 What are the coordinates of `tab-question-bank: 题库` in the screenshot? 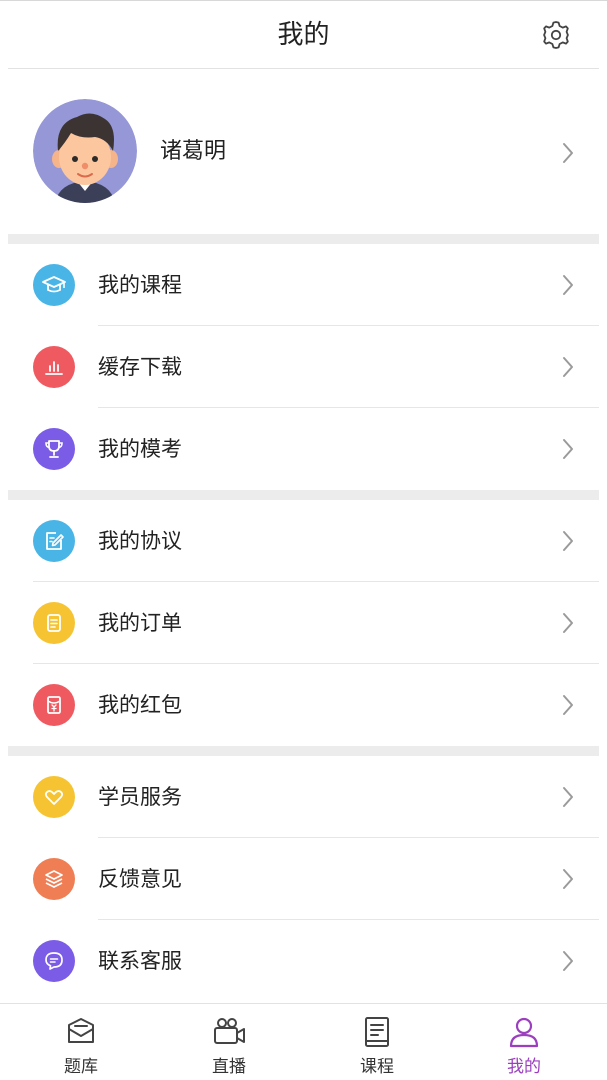 It's located at (81, 1042).